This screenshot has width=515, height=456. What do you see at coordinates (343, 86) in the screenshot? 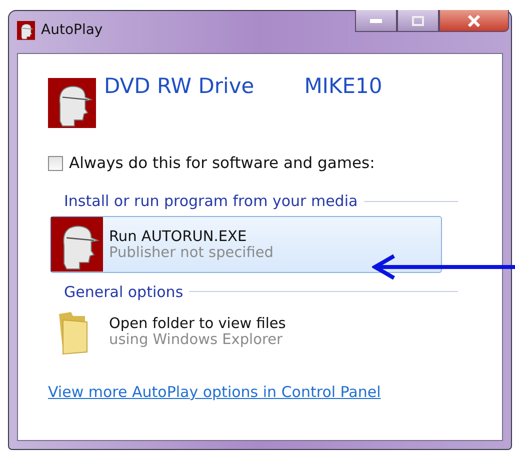
I see `volume-label: MIKE10` at bounding box center [343, 86].